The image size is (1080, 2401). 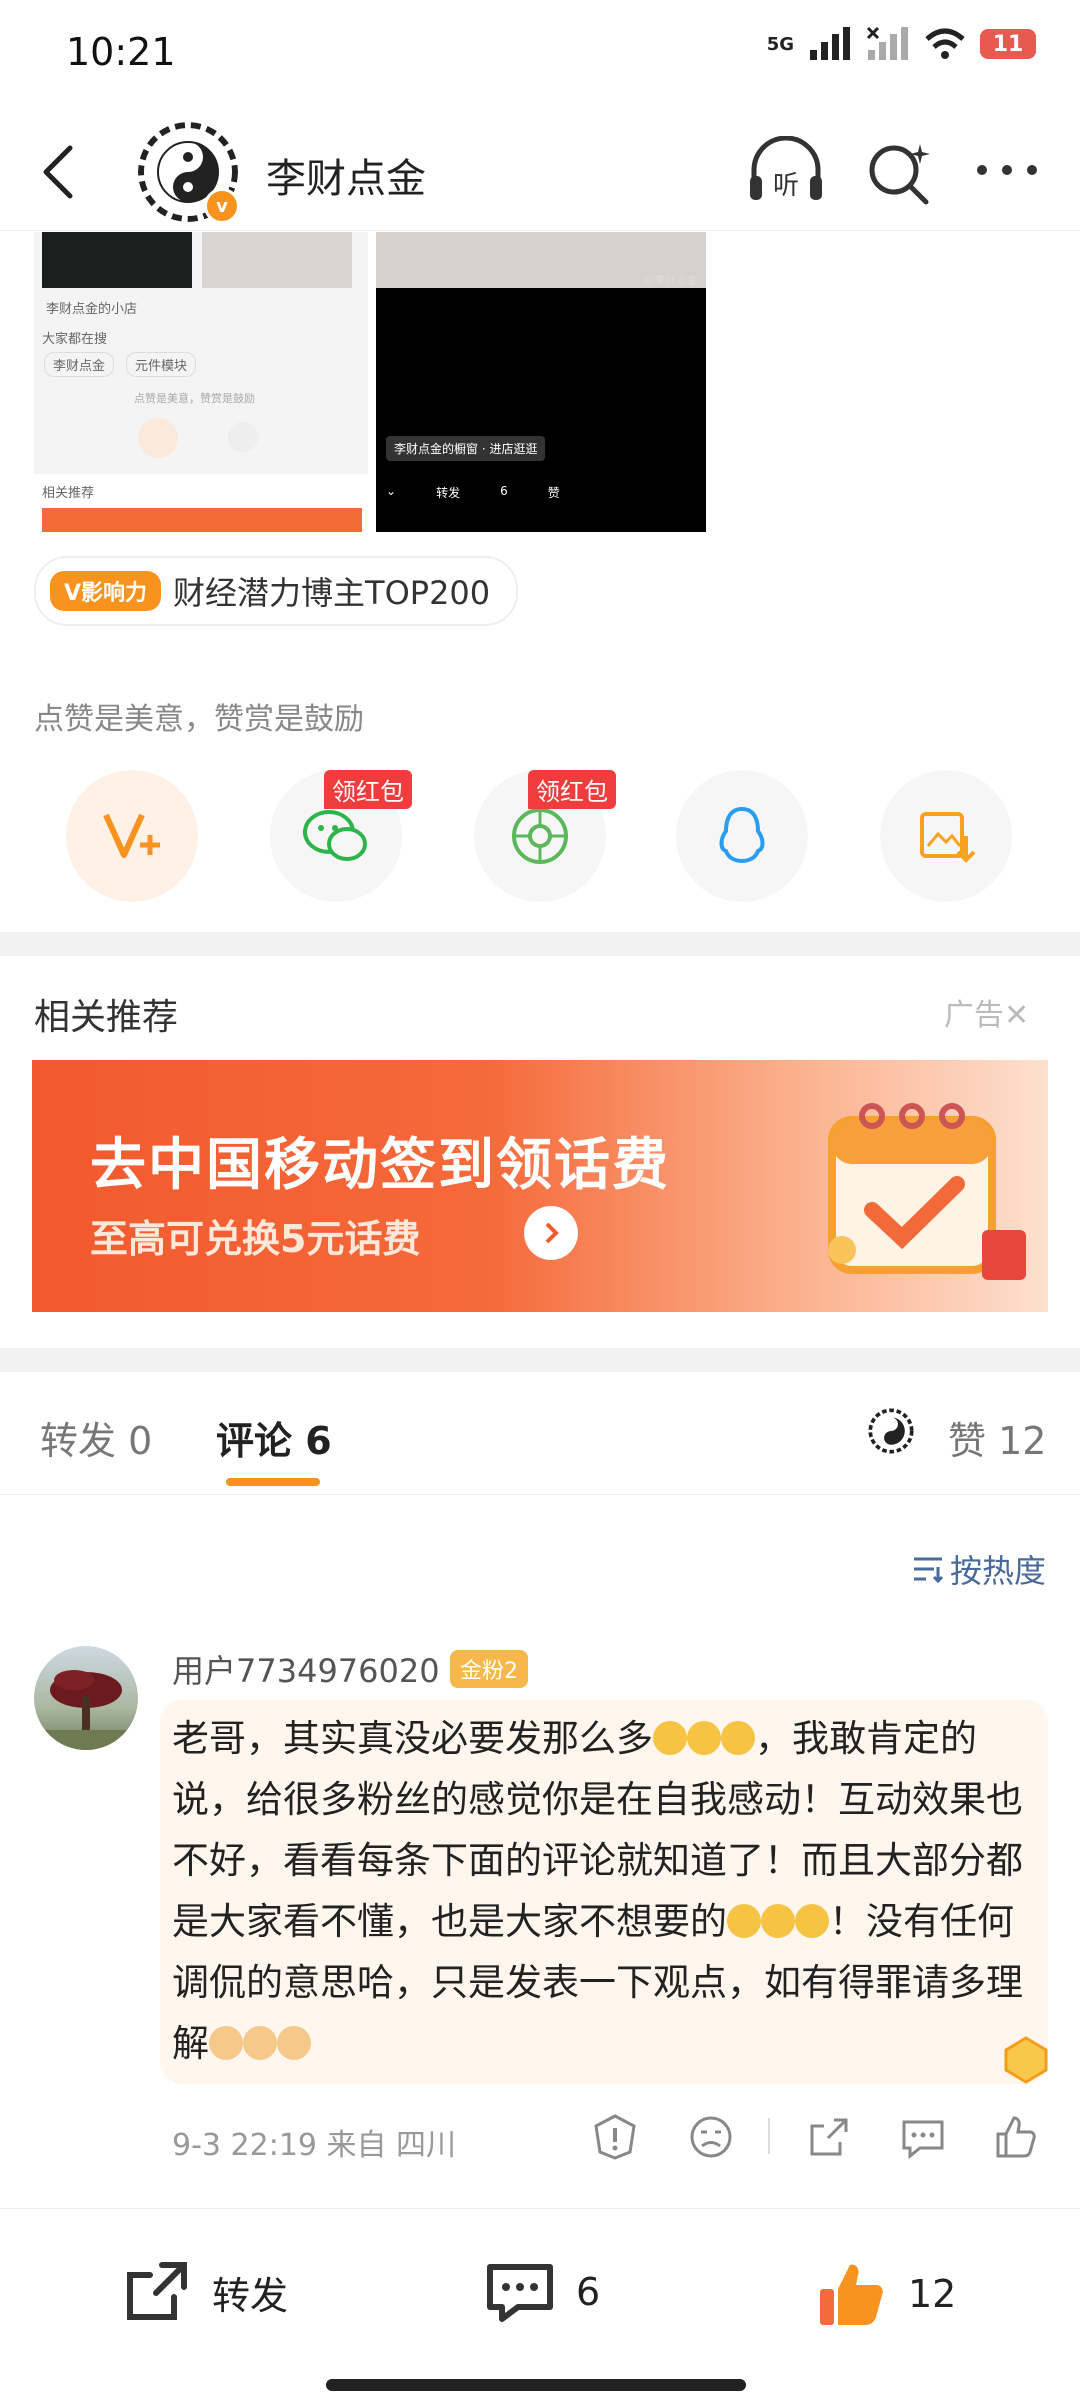 What do you see at coordinates (979, 1569) in the screenshot?
I see `sort-by-hot-button: 按热度` at bounding box center [979, 1569].